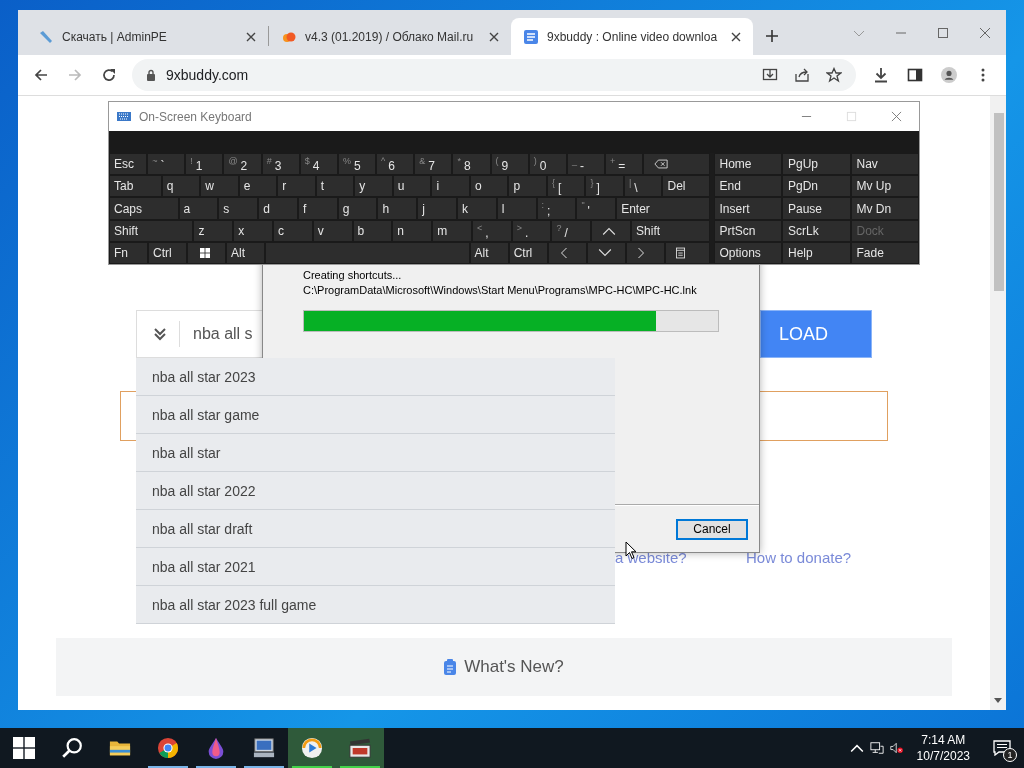 The image size is (1024, 768). What do you see at coordinates (516, 208) in the screenshot?
I see `key: l` at bounding box center [516, 208].